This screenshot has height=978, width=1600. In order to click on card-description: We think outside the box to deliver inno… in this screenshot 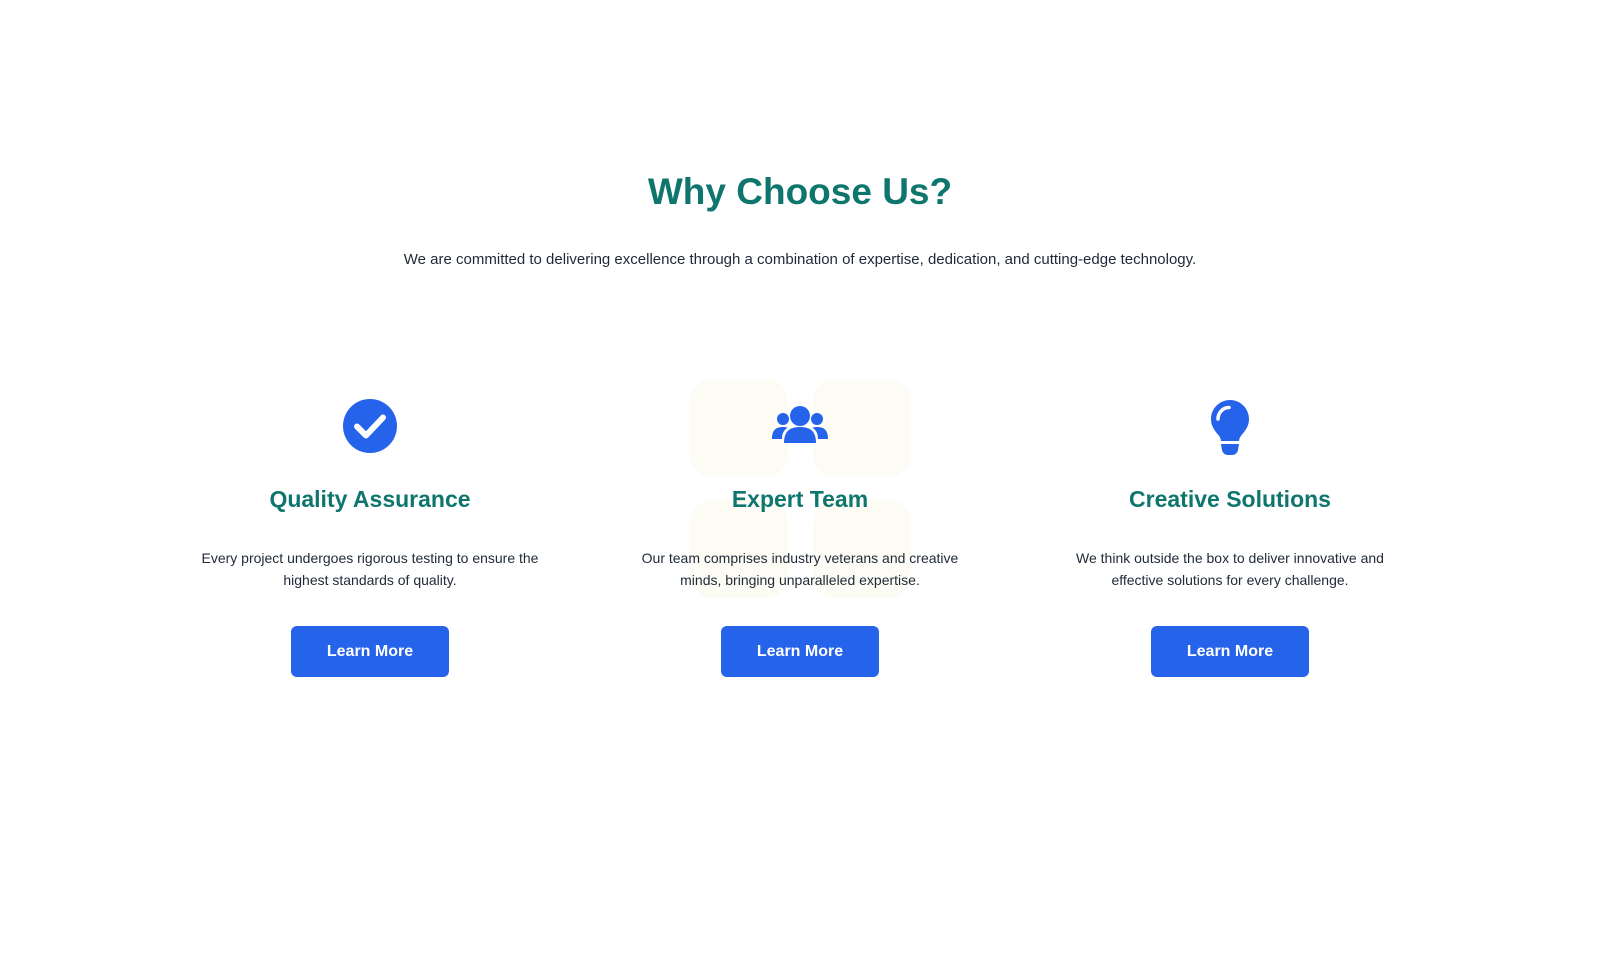, I will do `click(1230, 569)`.